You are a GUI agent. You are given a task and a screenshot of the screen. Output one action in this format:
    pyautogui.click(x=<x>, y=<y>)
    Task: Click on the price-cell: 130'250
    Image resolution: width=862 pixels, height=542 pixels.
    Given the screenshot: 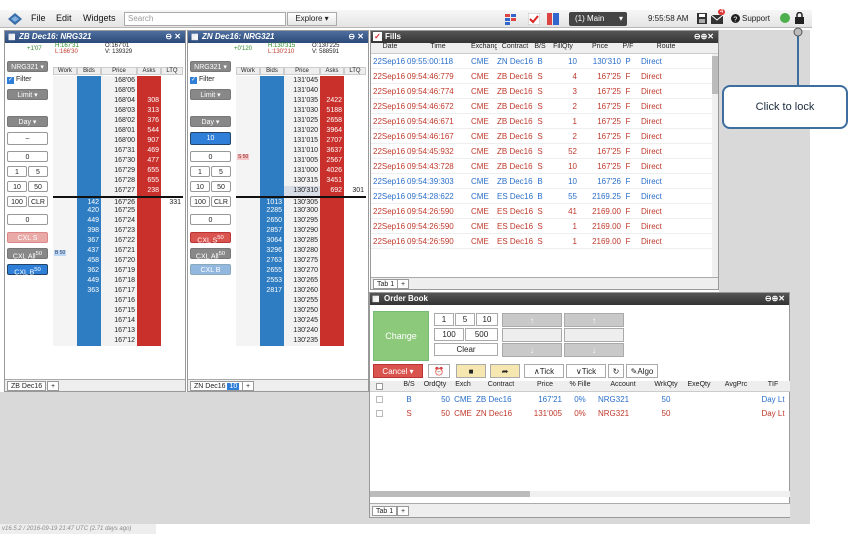 What is the action you would take?
    pyautogui.click(x=302, y=311)
    